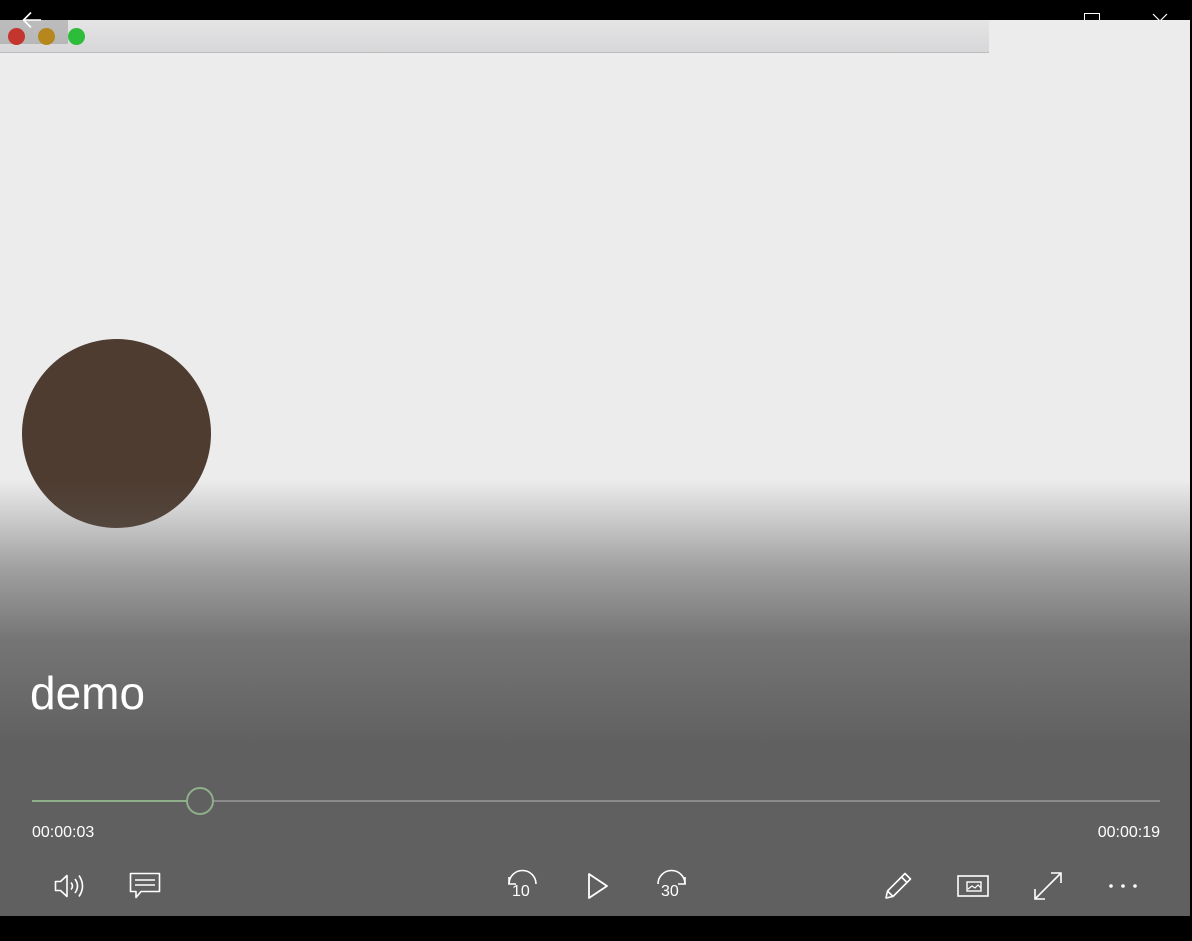 The width and height of the screenshot is (1192, 941). I want to click on back-arrow-icon, so click(31, 20).